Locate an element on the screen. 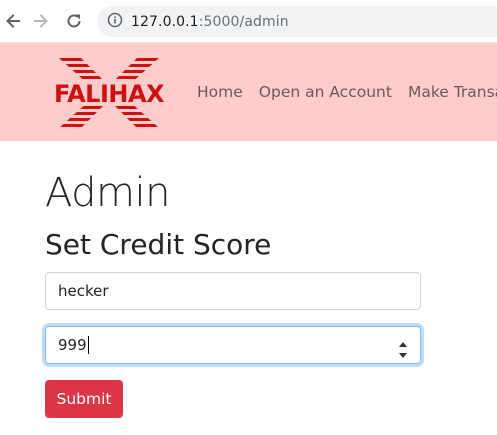 This screenshot has height=435, width=497. spinner-up-icon is located at coordinates (403, 341).